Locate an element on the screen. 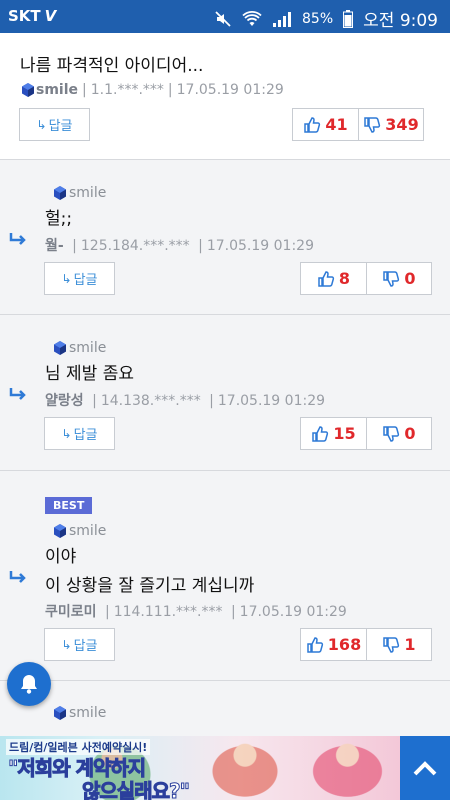  wifi-icon is located at coordinates (252, 18).